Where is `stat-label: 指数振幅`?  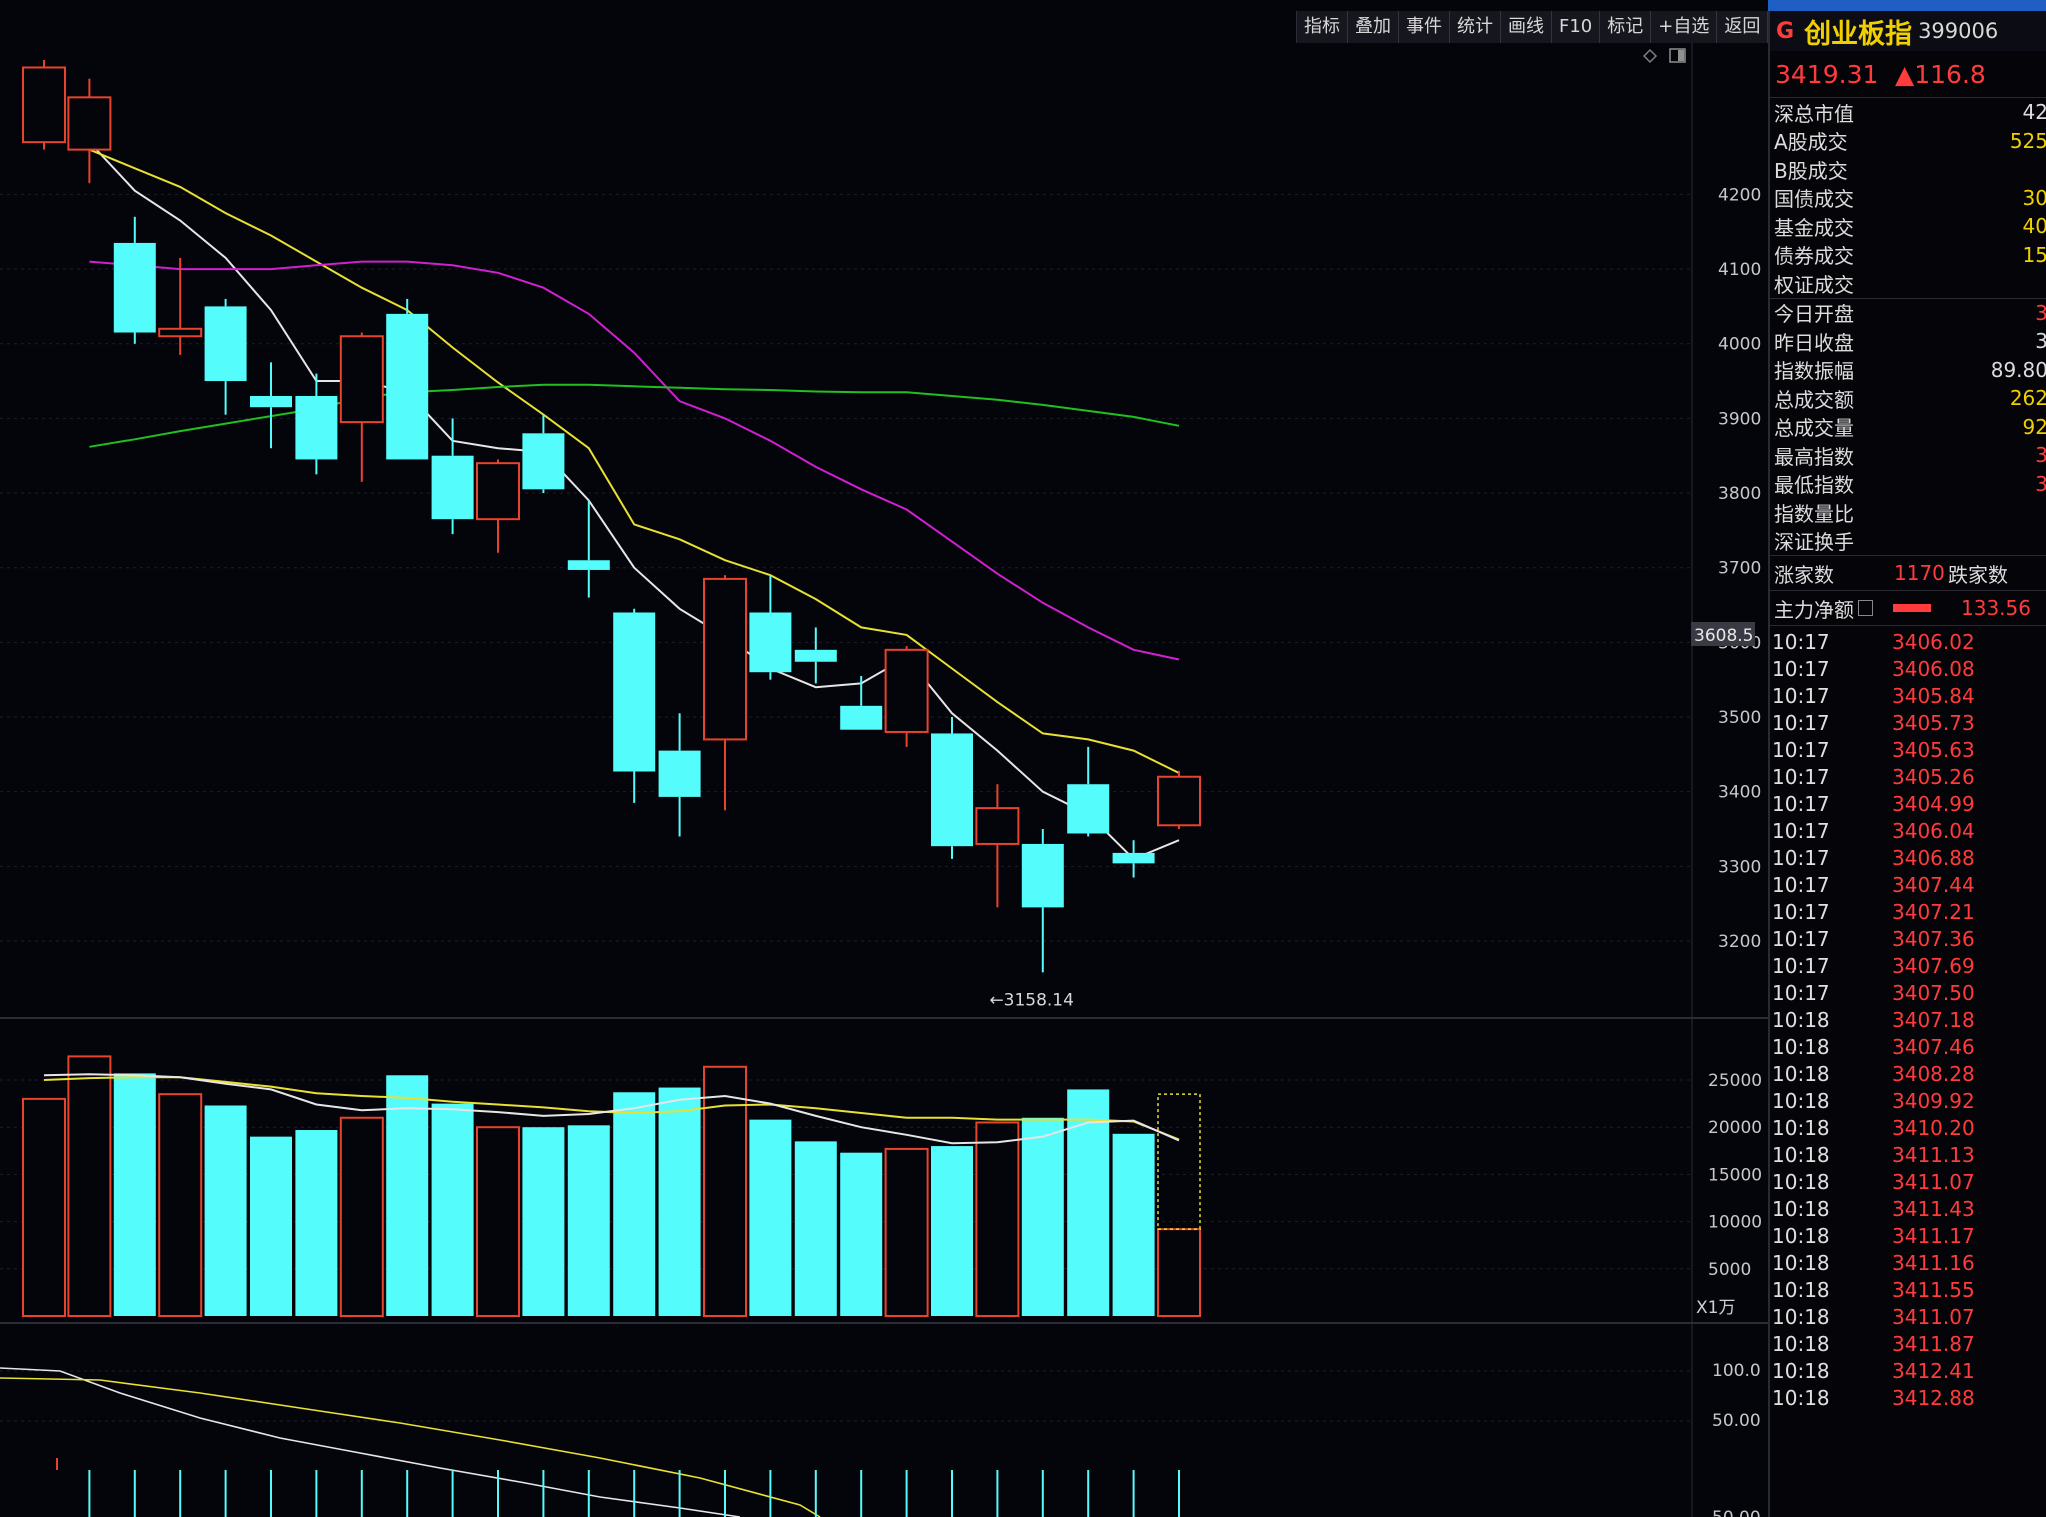 stat-label: 指数振幅 is located at coordinates (1814, 371).